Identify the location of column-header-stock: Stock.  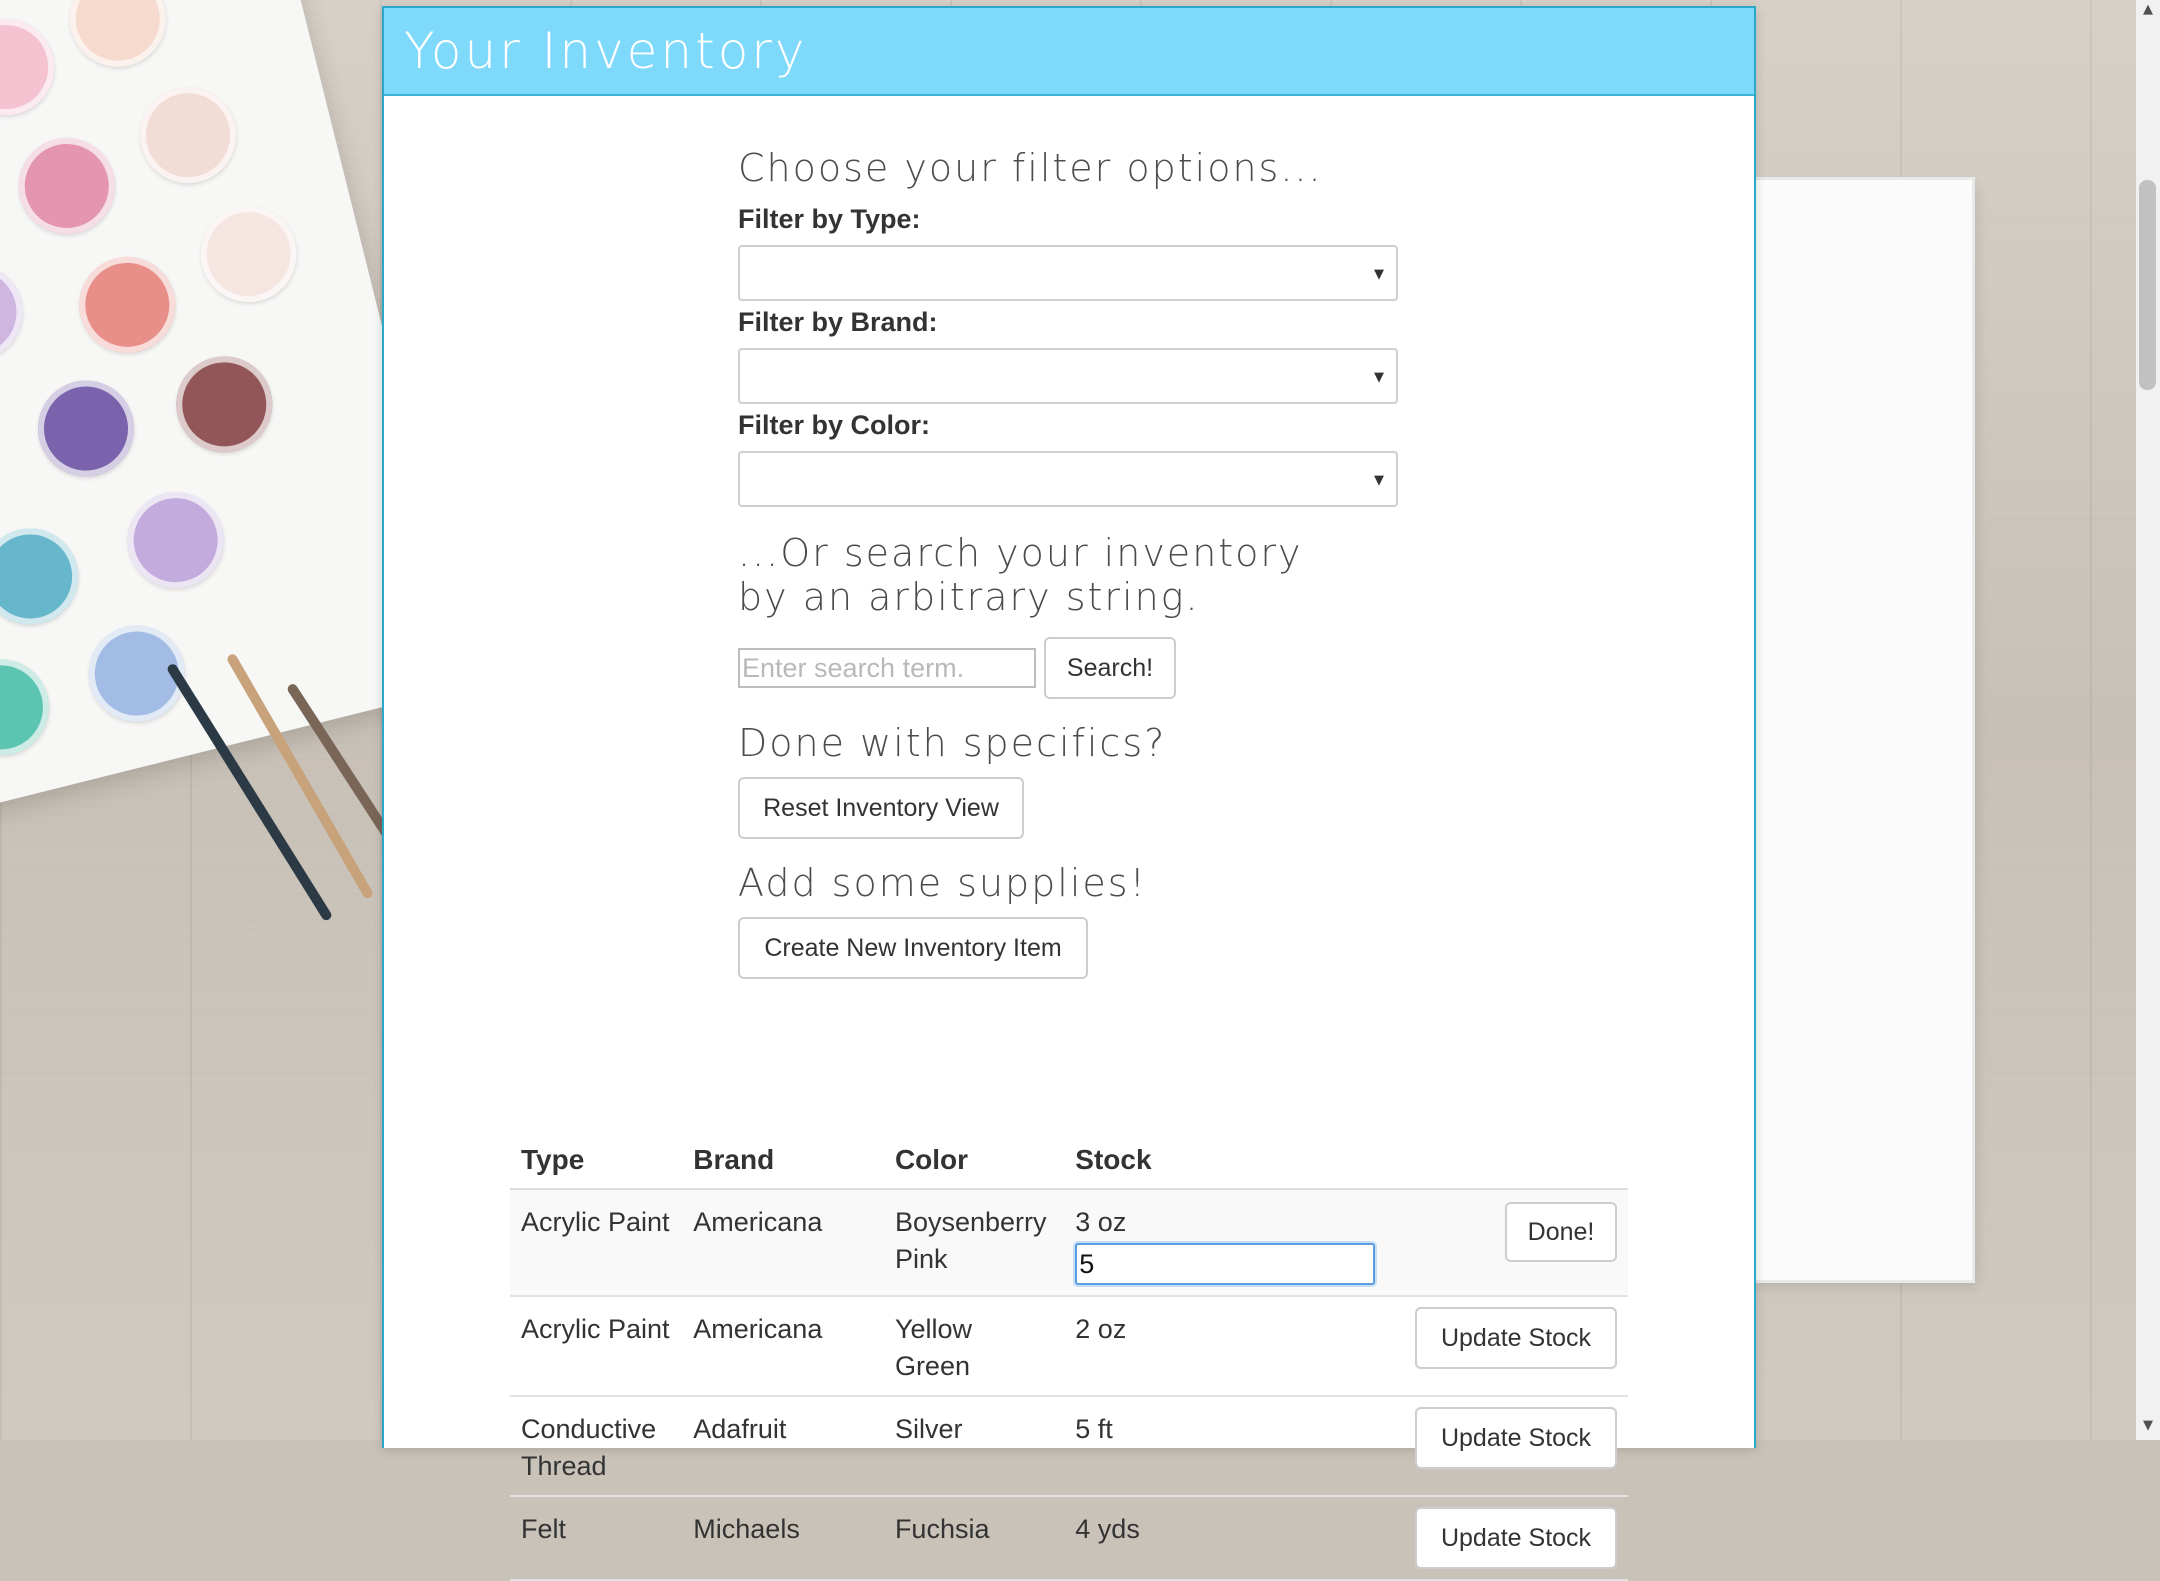
(1234, 1158).